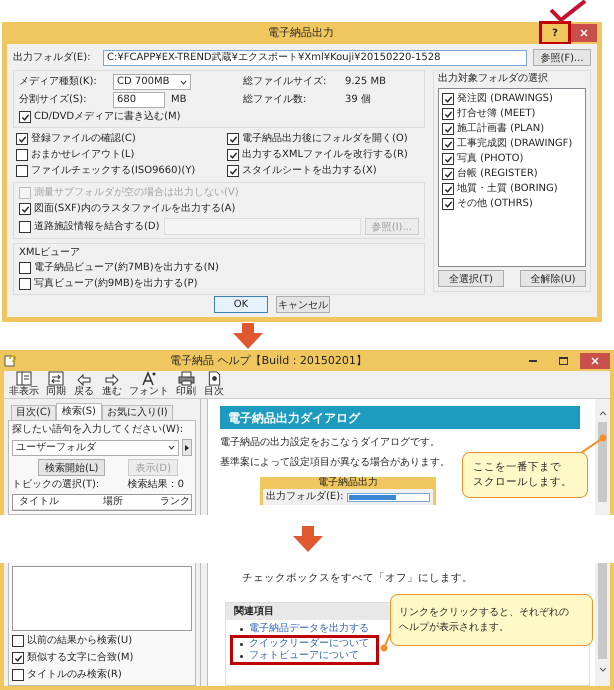  What do you see at coordinates (315, 58) in the screenshot?
I see `folder-field: C:¥FCAPP¥EX-TREND武蔵¥エクスポート¥Xml¥Kouji¥20150220-1528` at bounding box center [315, 58].